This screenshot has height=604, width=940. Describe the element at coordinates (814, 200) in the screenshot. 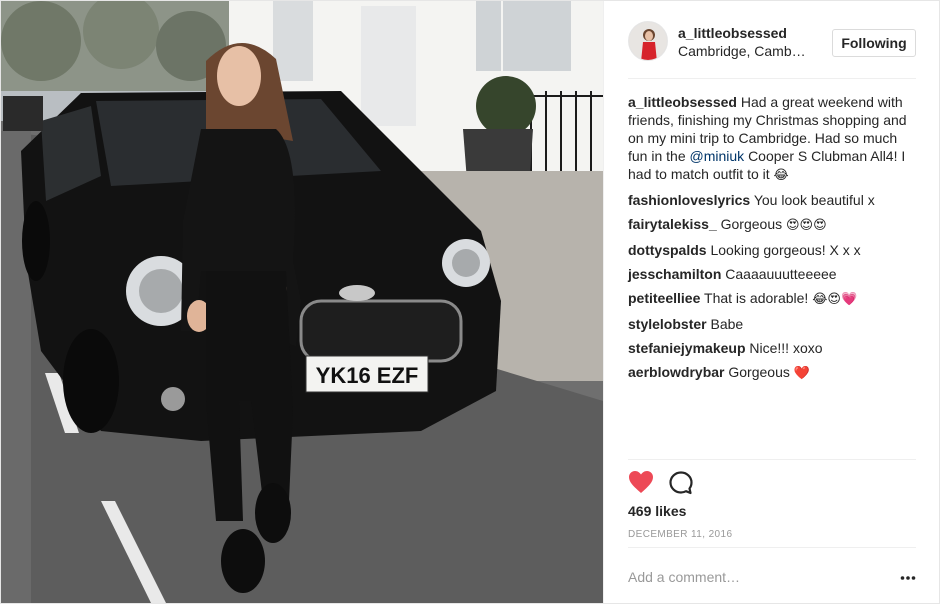

I see `comment-text: You look beautiful x` at that location.